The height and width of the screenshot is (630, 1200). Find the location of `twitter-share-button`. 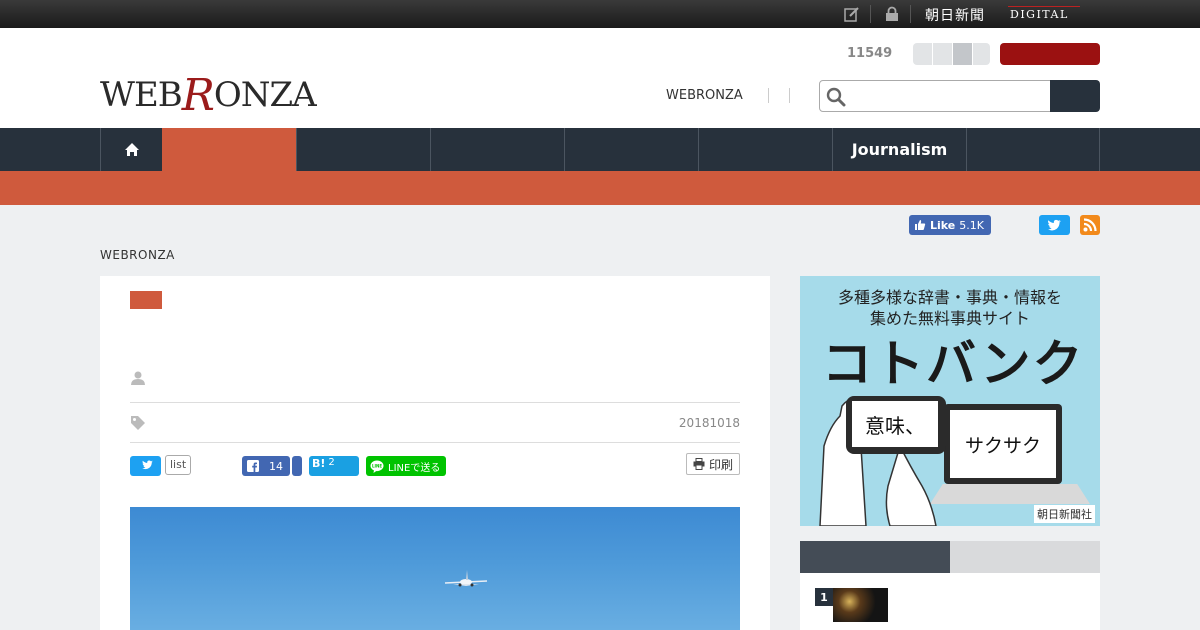

twitter-share-button is located at coordinates (145, 466).